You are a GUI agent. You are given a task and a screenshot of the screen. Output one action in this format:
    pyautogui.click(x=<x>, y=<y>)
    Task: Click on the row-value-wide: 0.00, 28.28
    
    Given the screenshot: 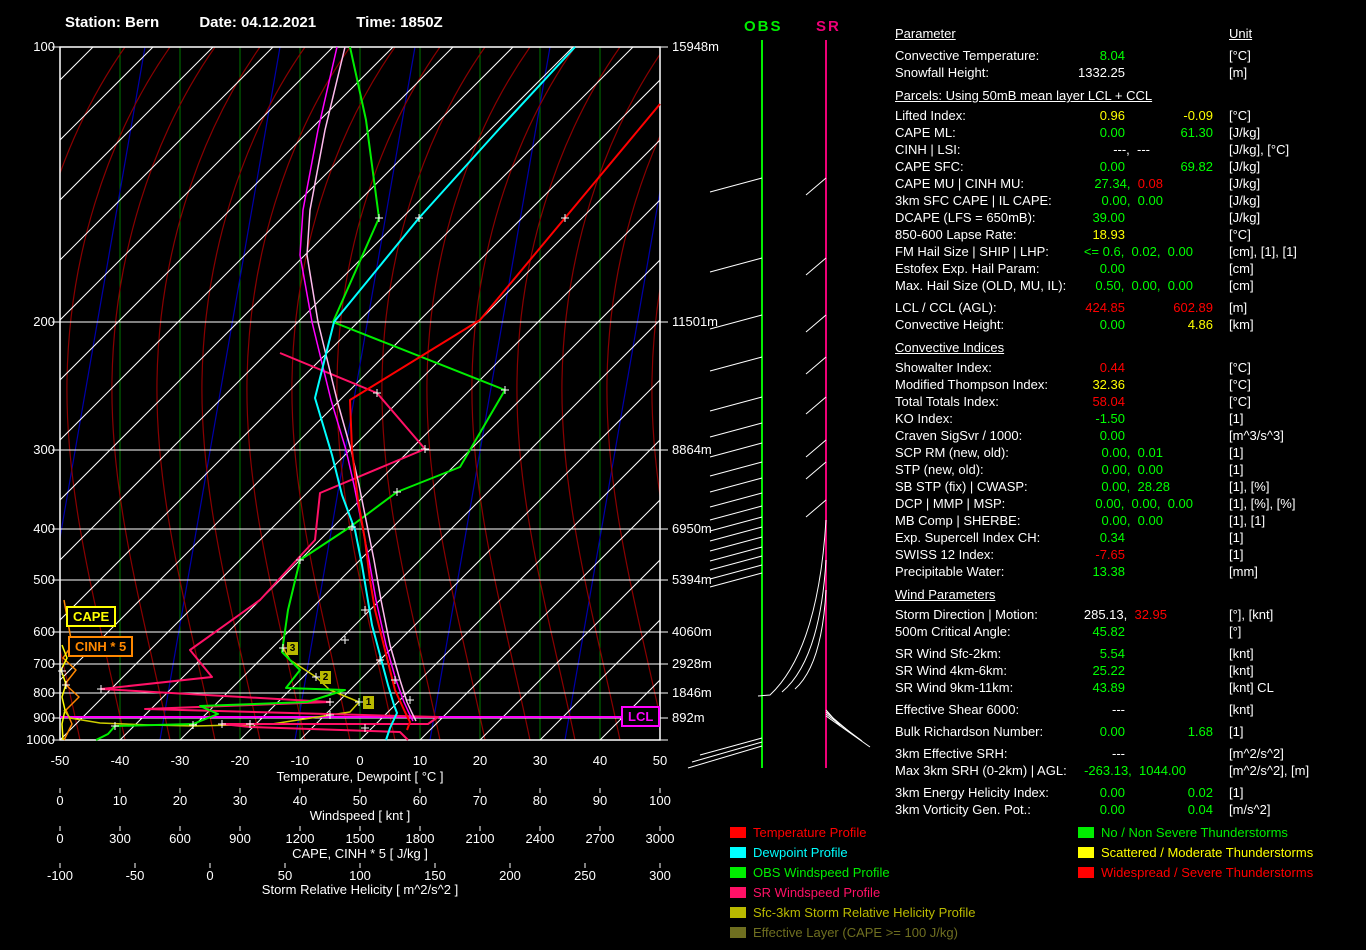 What is the action you would take?
    pyautogui.click(x=1135, y=487)
    